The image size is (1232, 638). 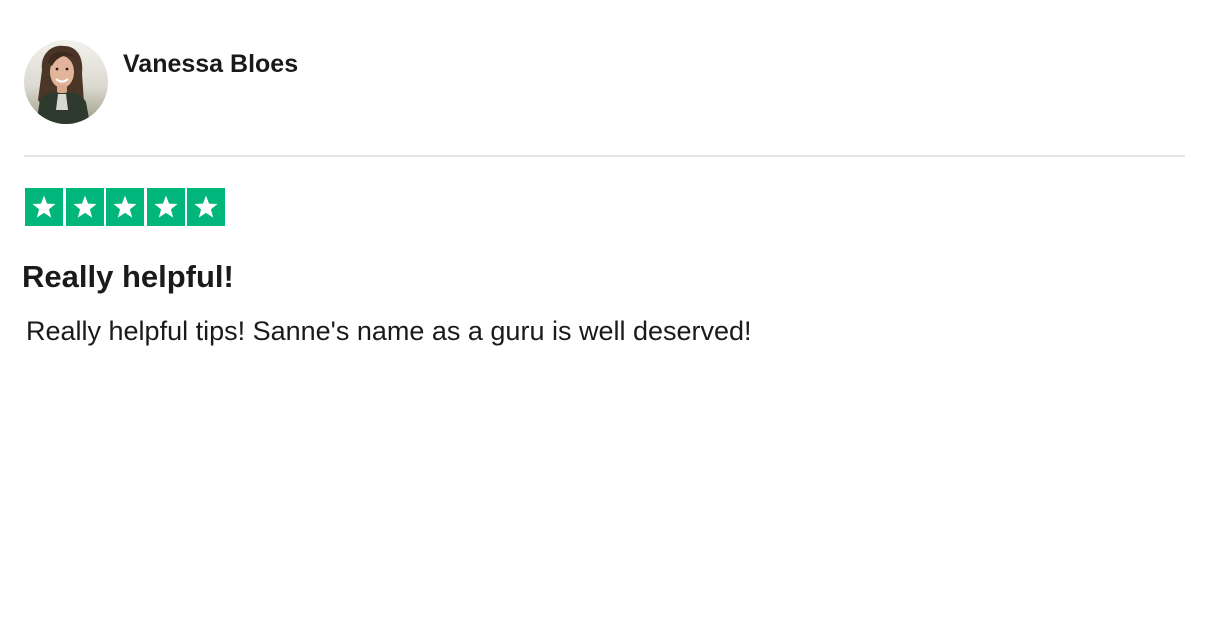 I want to click on avatar-photo, so click(x=66, y=82).